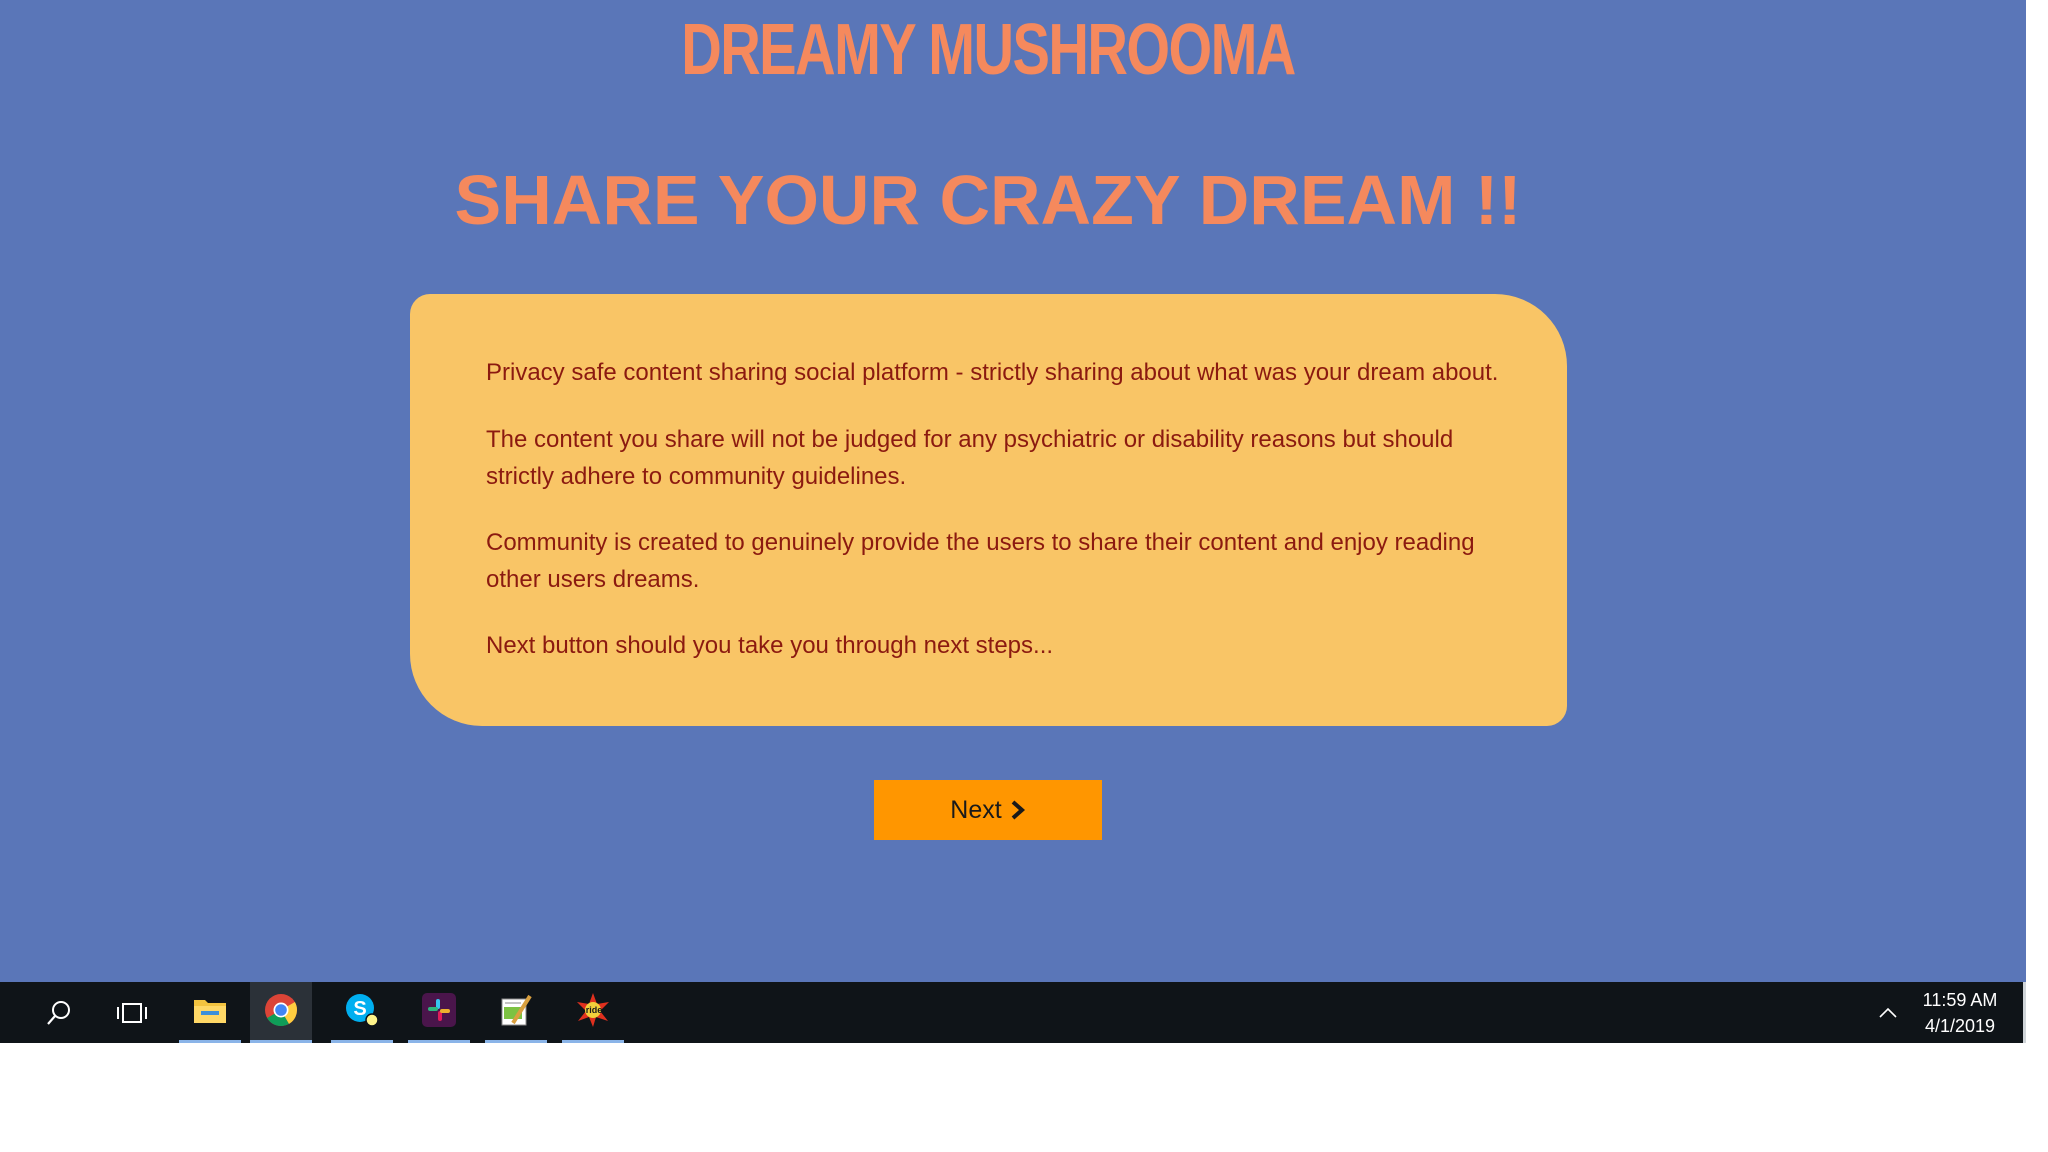 This screenshot has height=1152, width=2048. What do you see at coordinates (1018, 810) in the screenshot?
I see `chevron-right-icon` at bounding box center [1018, 810].